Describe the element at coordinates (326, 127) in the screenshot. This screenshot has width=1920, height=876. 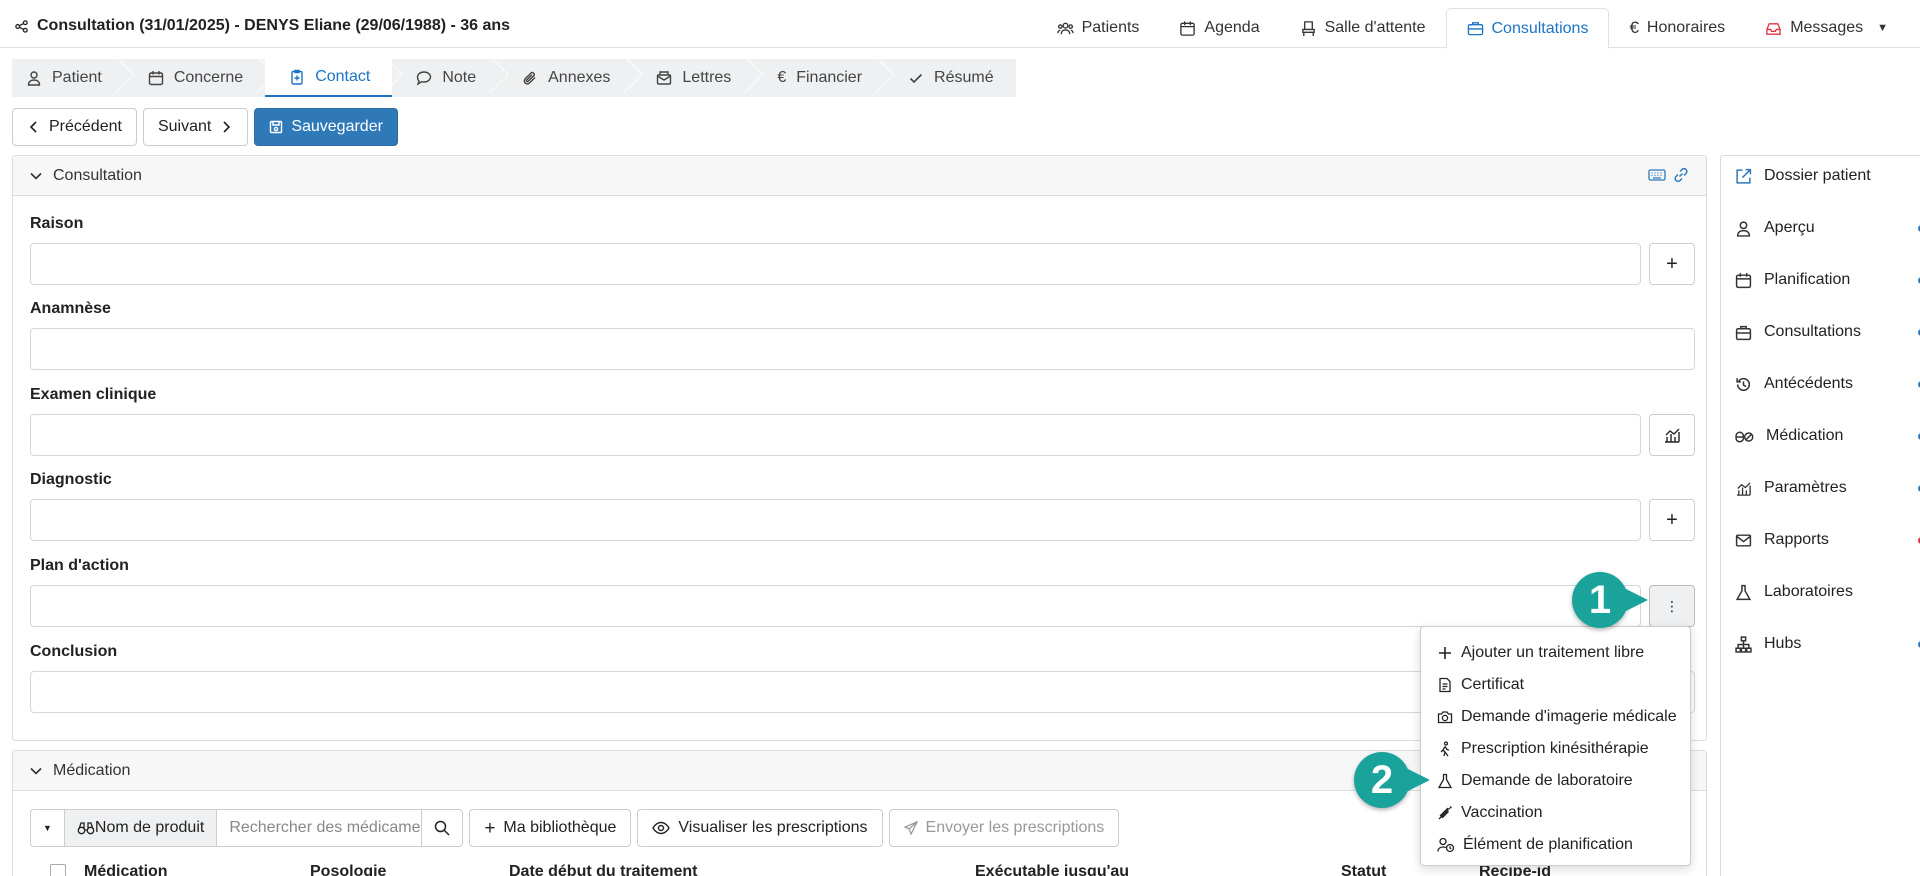
I see `save-button: Sauvegarder` at that location.